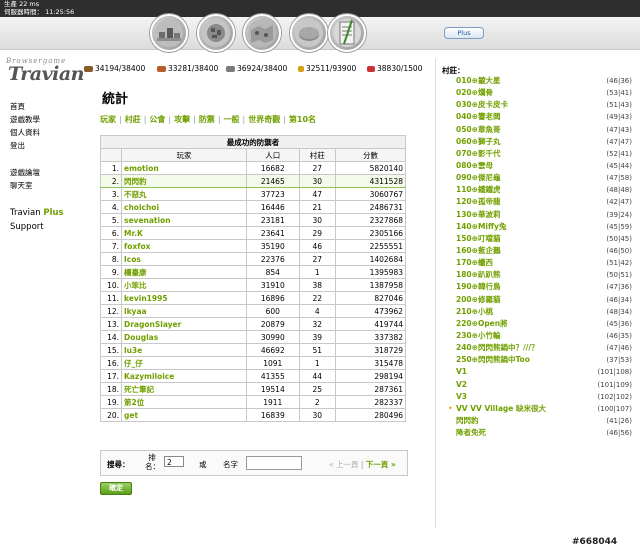 The width and height of the screenshot is (640, 552). What do you see at coordinates (539, 105) in the screenshot?
I see `village-list-item: 030⊕皮卡皮卡 (51|43)` at bounding box center [539, 105].